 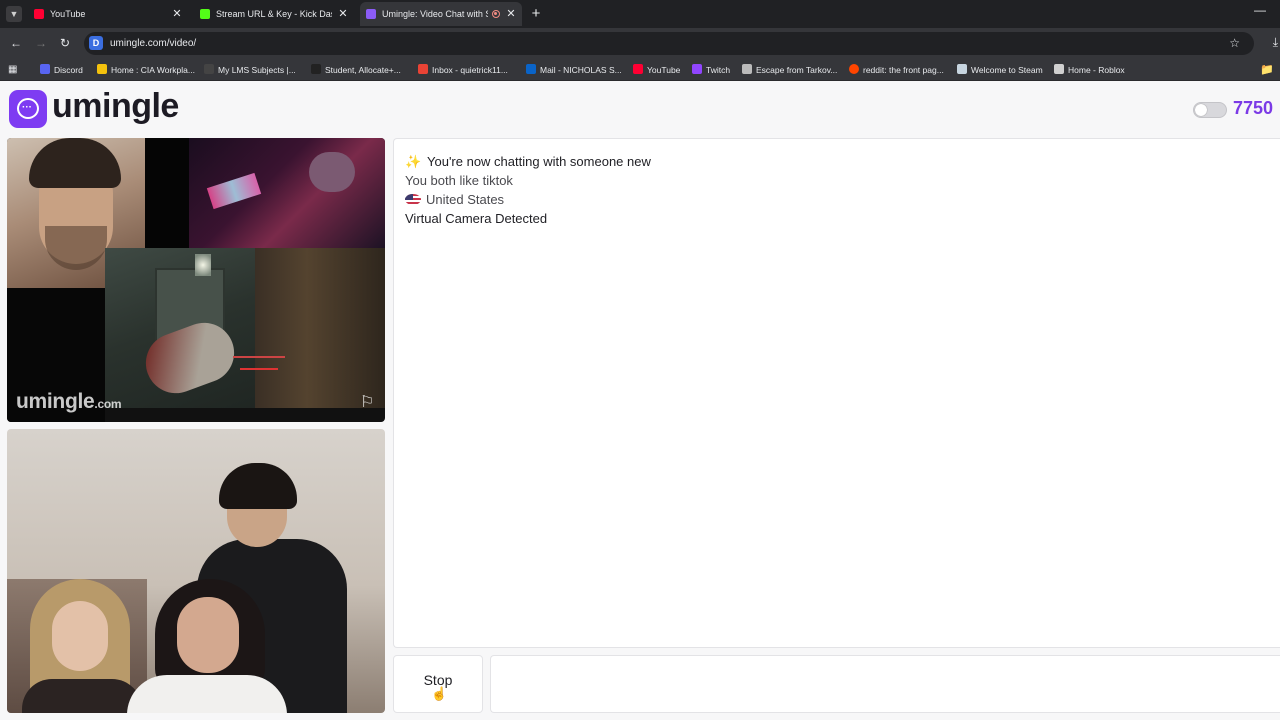 I want to click on reload-icon: ↻, so click(x=65, y=43).